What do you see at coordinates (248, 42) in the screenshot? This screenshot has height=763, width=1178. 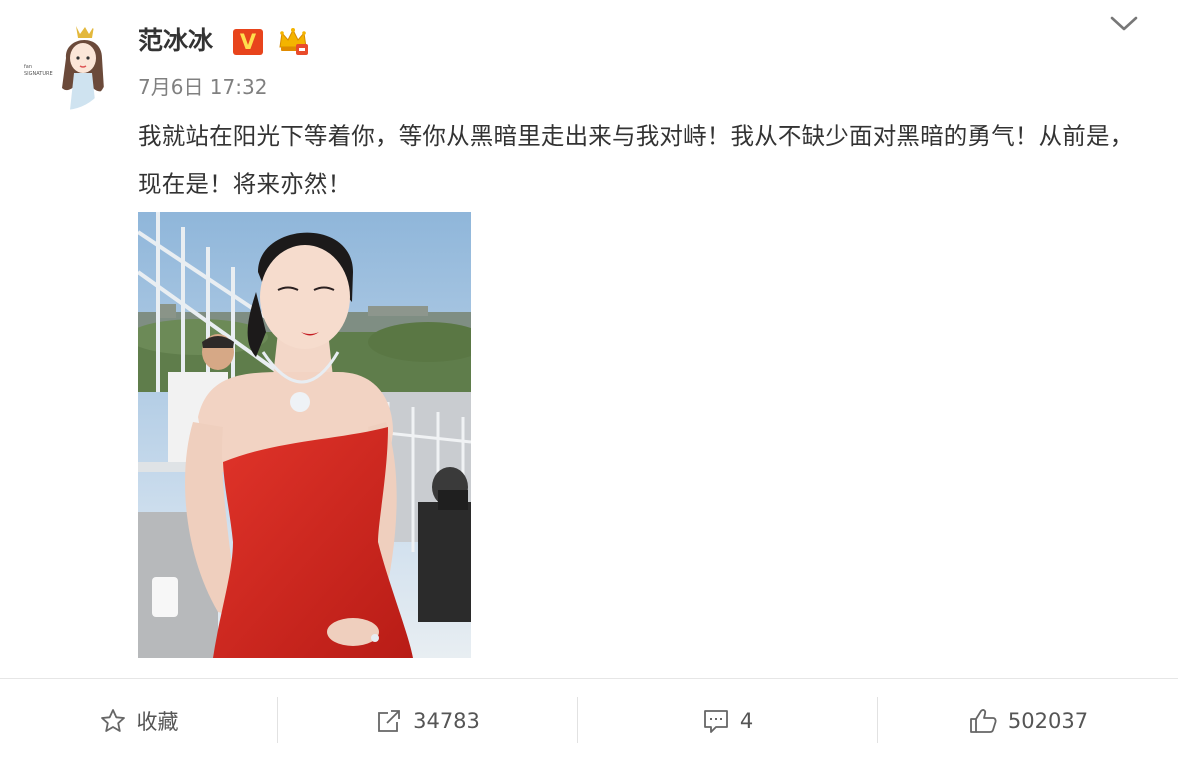 I see `verified-badge: V` at bounding box center [248, 42].